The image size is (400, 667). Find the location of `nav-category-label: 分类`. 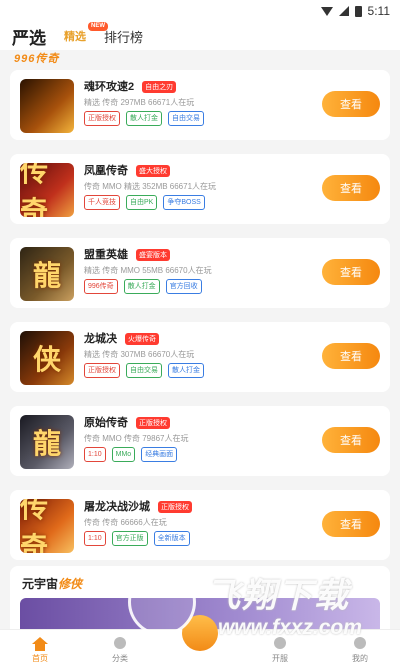

nav-category-label: 分类 is located at coordinates (120, 658).